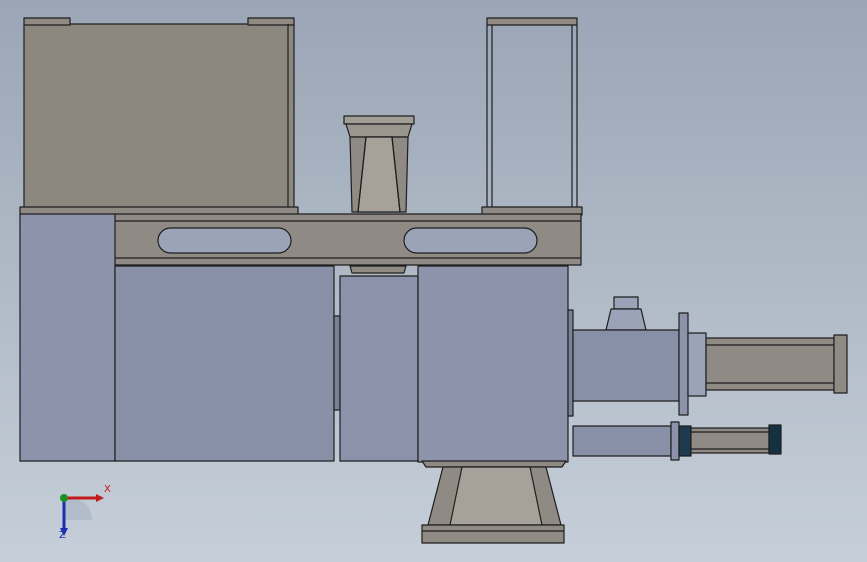 The height and width of the screenshot is (562, 867). Describe the element at coordinates (376, 363) in the screenshot. I see `middle-connector` at that location.